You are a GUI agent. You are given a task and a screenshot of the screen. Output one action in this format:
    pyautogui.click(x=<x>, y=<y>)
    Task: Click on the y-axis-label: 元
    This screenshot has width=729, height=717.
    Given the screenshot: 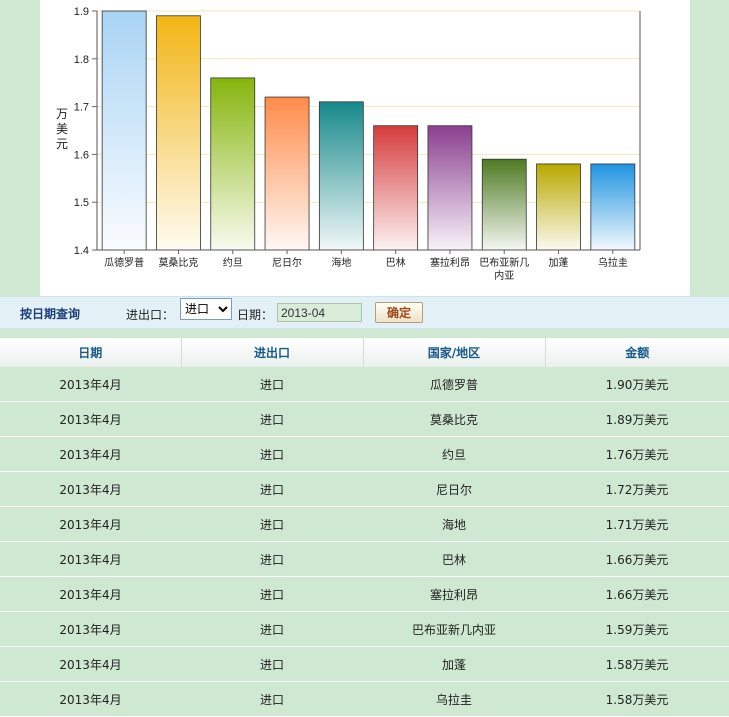 What is the action you would take?
    pyautogui.click(x=62, y=144)
    